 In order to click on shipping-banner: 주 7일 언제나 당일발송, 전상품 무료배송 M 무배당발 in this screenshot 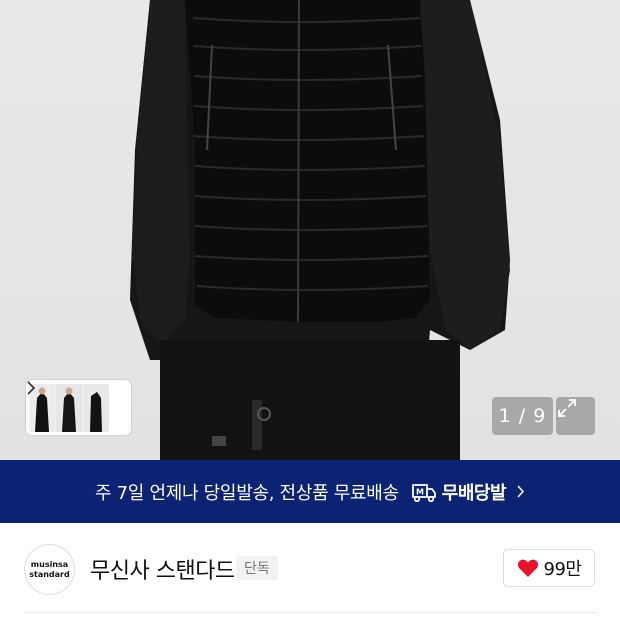, I will do `click(310, 491)`.